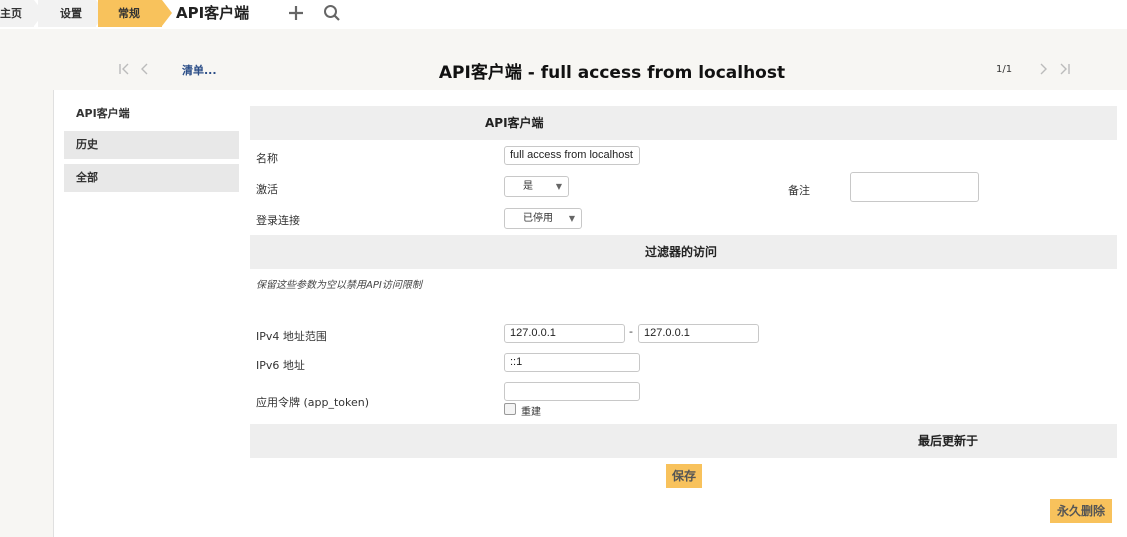  Describe the element at coordinates (167, 13) in the screenshot. I see `breadcrumb-arrow` at that location.